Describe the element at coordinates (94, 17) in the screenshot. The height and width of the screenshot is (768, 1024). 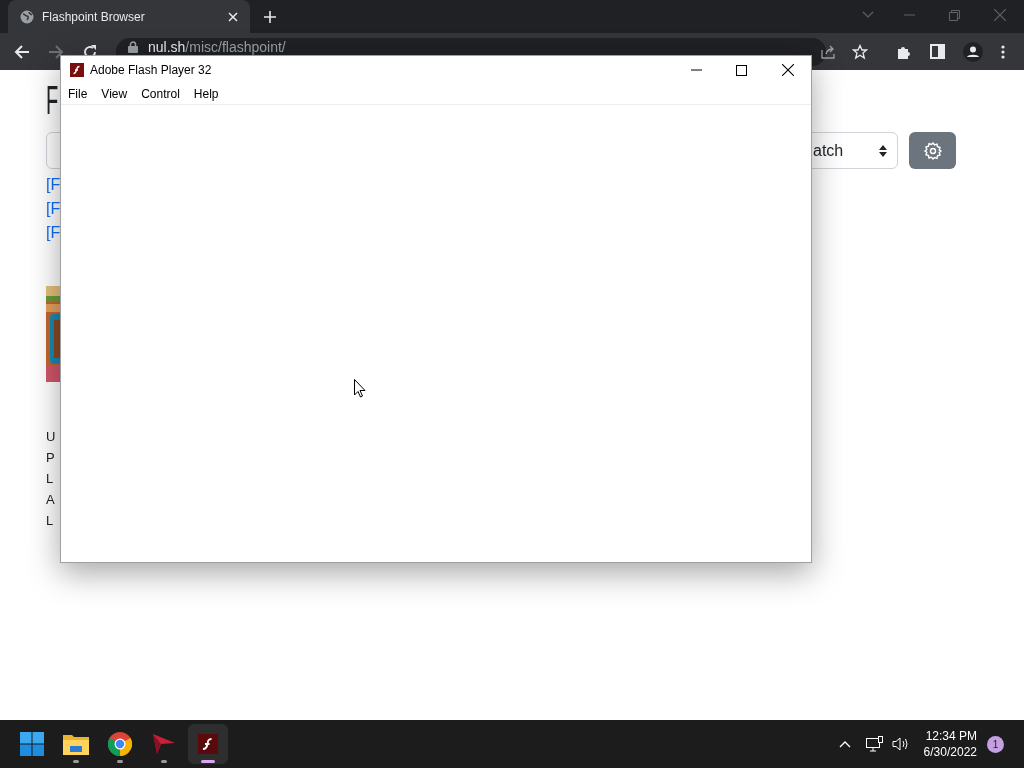
I see `tab-title: Flashpoint Browser` at that location.